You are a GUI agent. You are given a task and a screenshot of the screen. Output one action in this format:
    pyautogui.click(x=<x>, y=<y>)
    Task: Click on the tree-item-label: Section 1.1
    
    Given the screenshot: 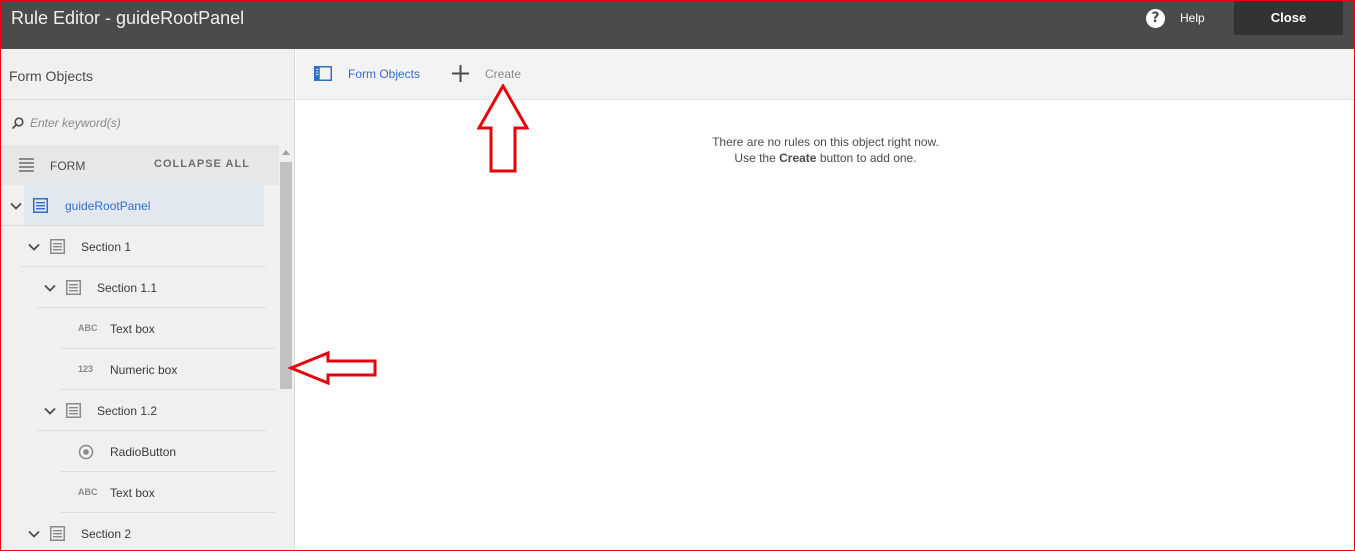 What is the action you would take?
    pyautogui.click(x=127, y=288)
    